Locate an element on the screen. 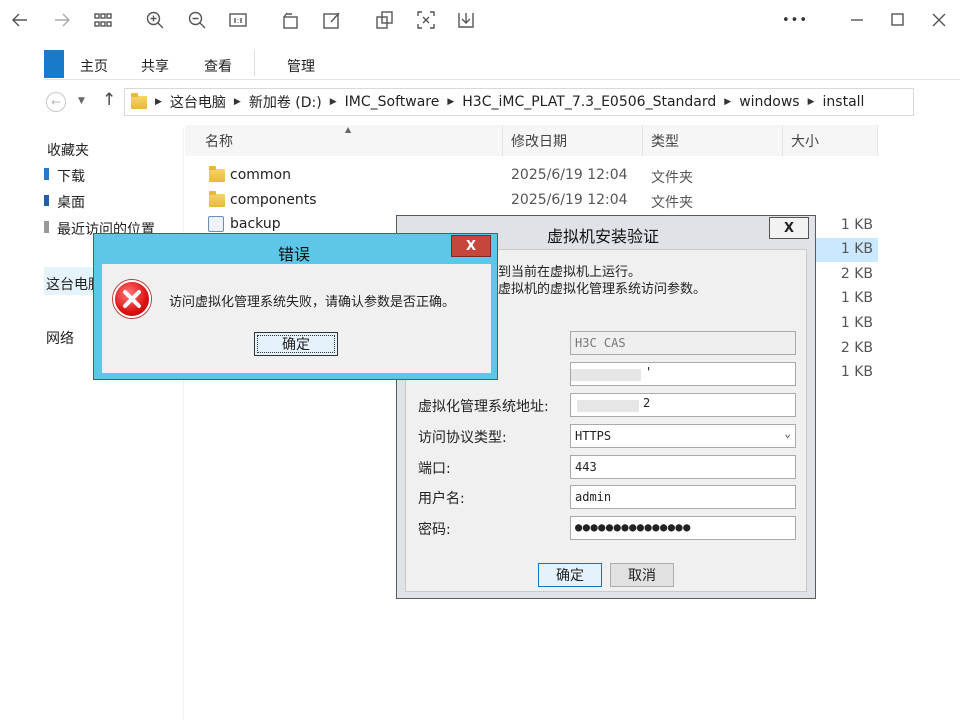 The height and width of the screenshot is (720, 960). password-label: 密码: is located at coordinates (434, 530).